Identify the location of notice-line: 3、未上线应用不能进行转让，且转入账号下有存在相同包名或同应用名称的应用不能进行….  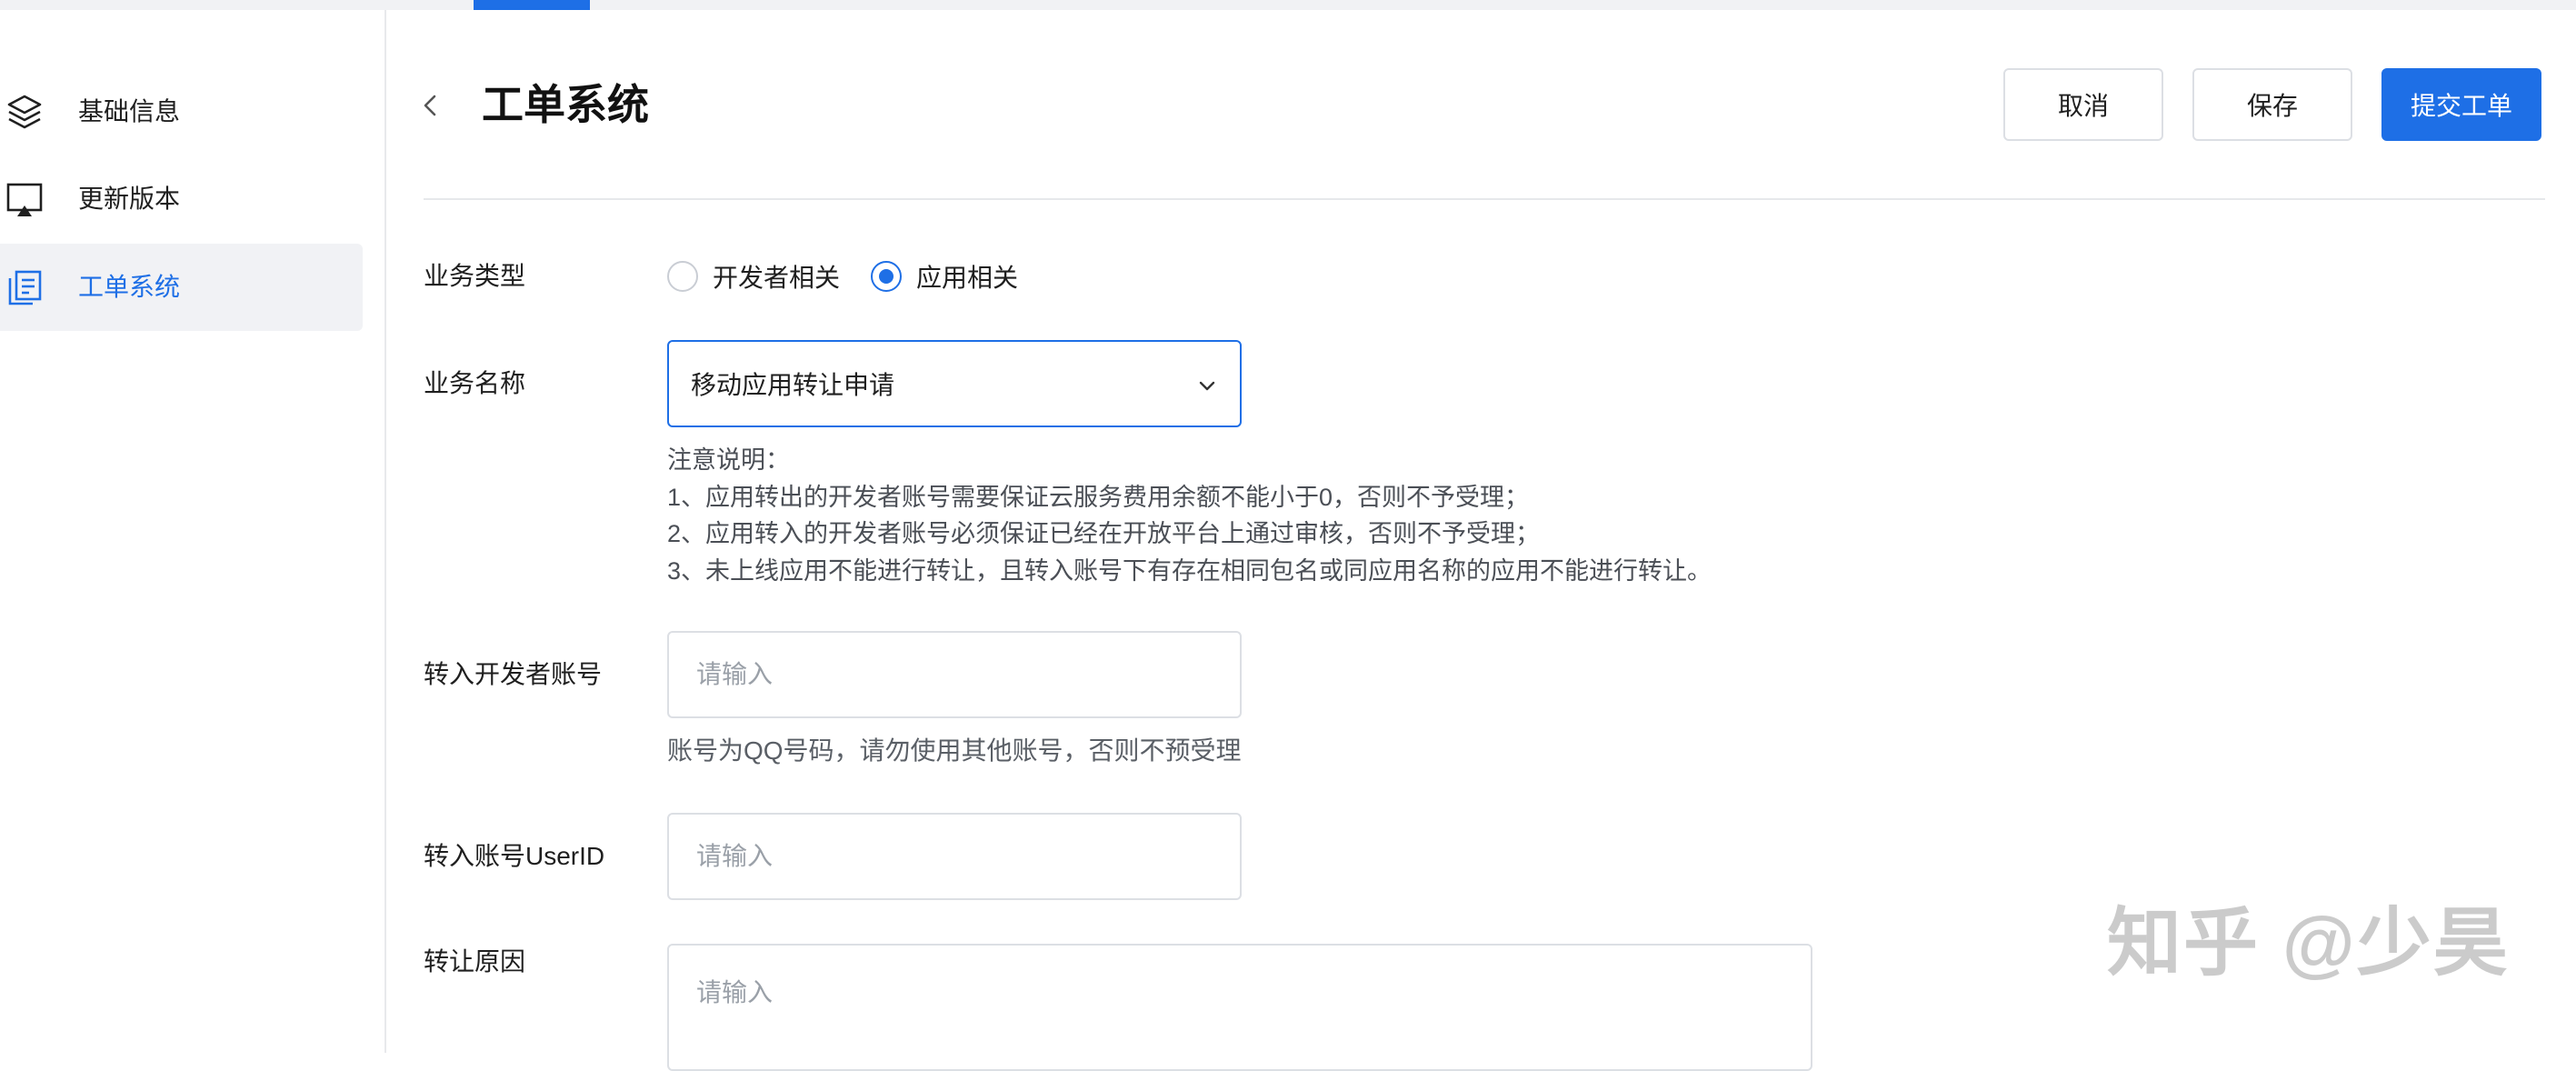
(1189, 570).